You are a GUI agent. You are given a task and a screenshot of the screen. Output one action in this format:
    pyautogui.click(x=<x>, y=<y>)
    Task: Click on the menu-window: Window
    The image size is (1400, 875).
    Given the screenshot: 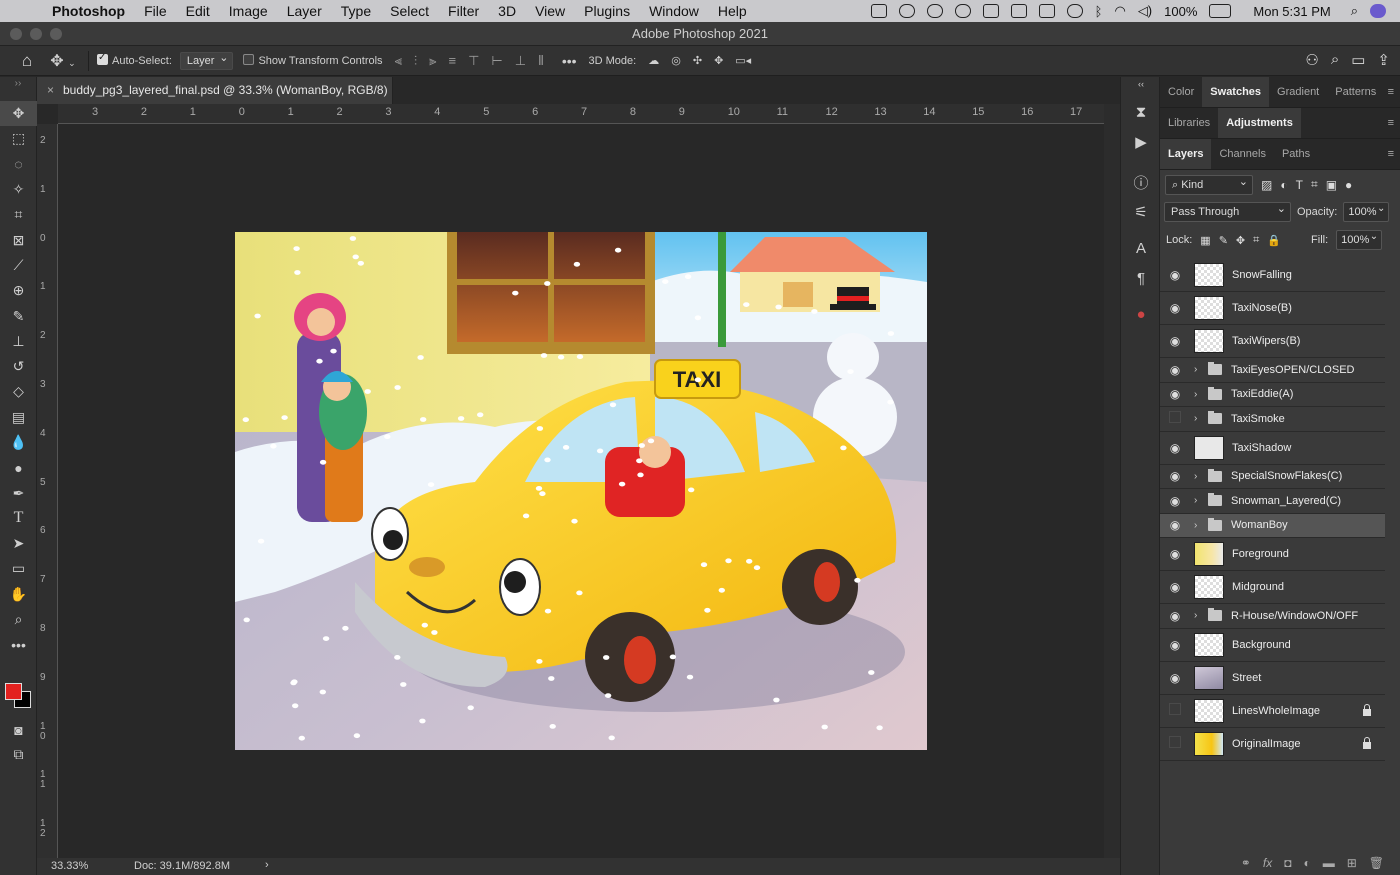 What is the action you would take?
    pyautogui.click(x=674, y=11)
    